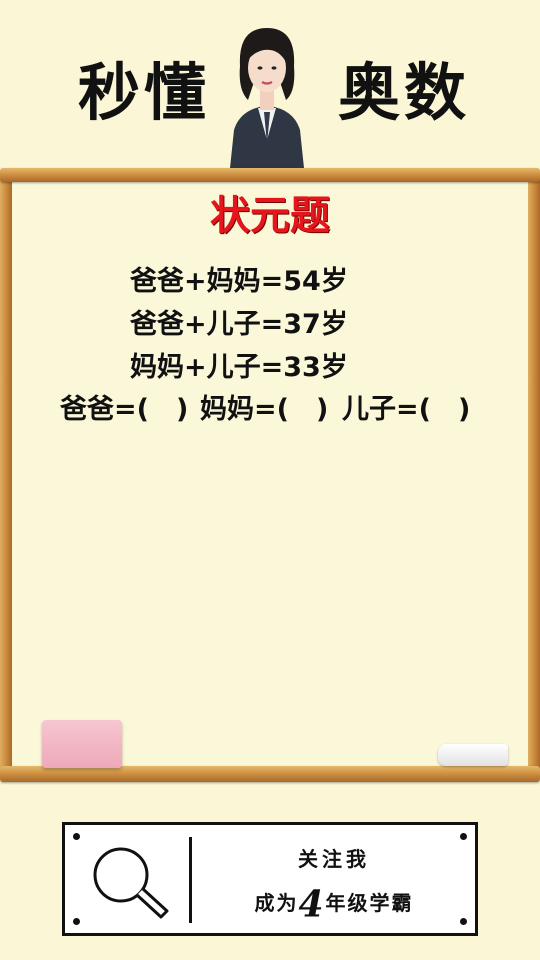 Image resolution: width=540 pixels, height=960 pixels. Describe the element at coordinates (239, 324) in the screenshot. I see `equation-2: 爸爸+儿子=37岁` at that location.